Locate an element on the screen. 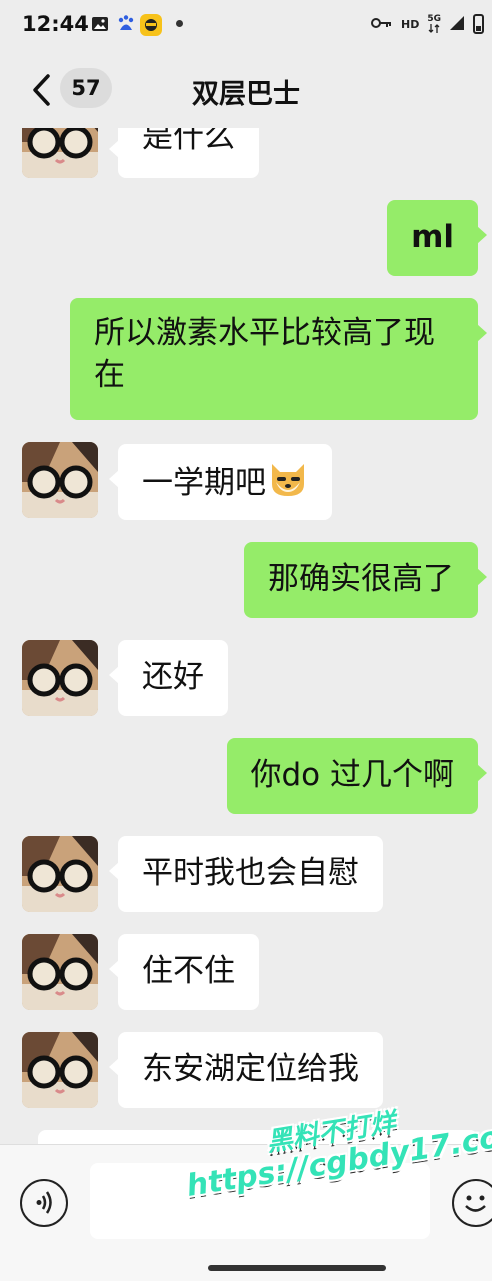 The image size is (492, 1281). message-text: ml is located at coordinates (432, 237).